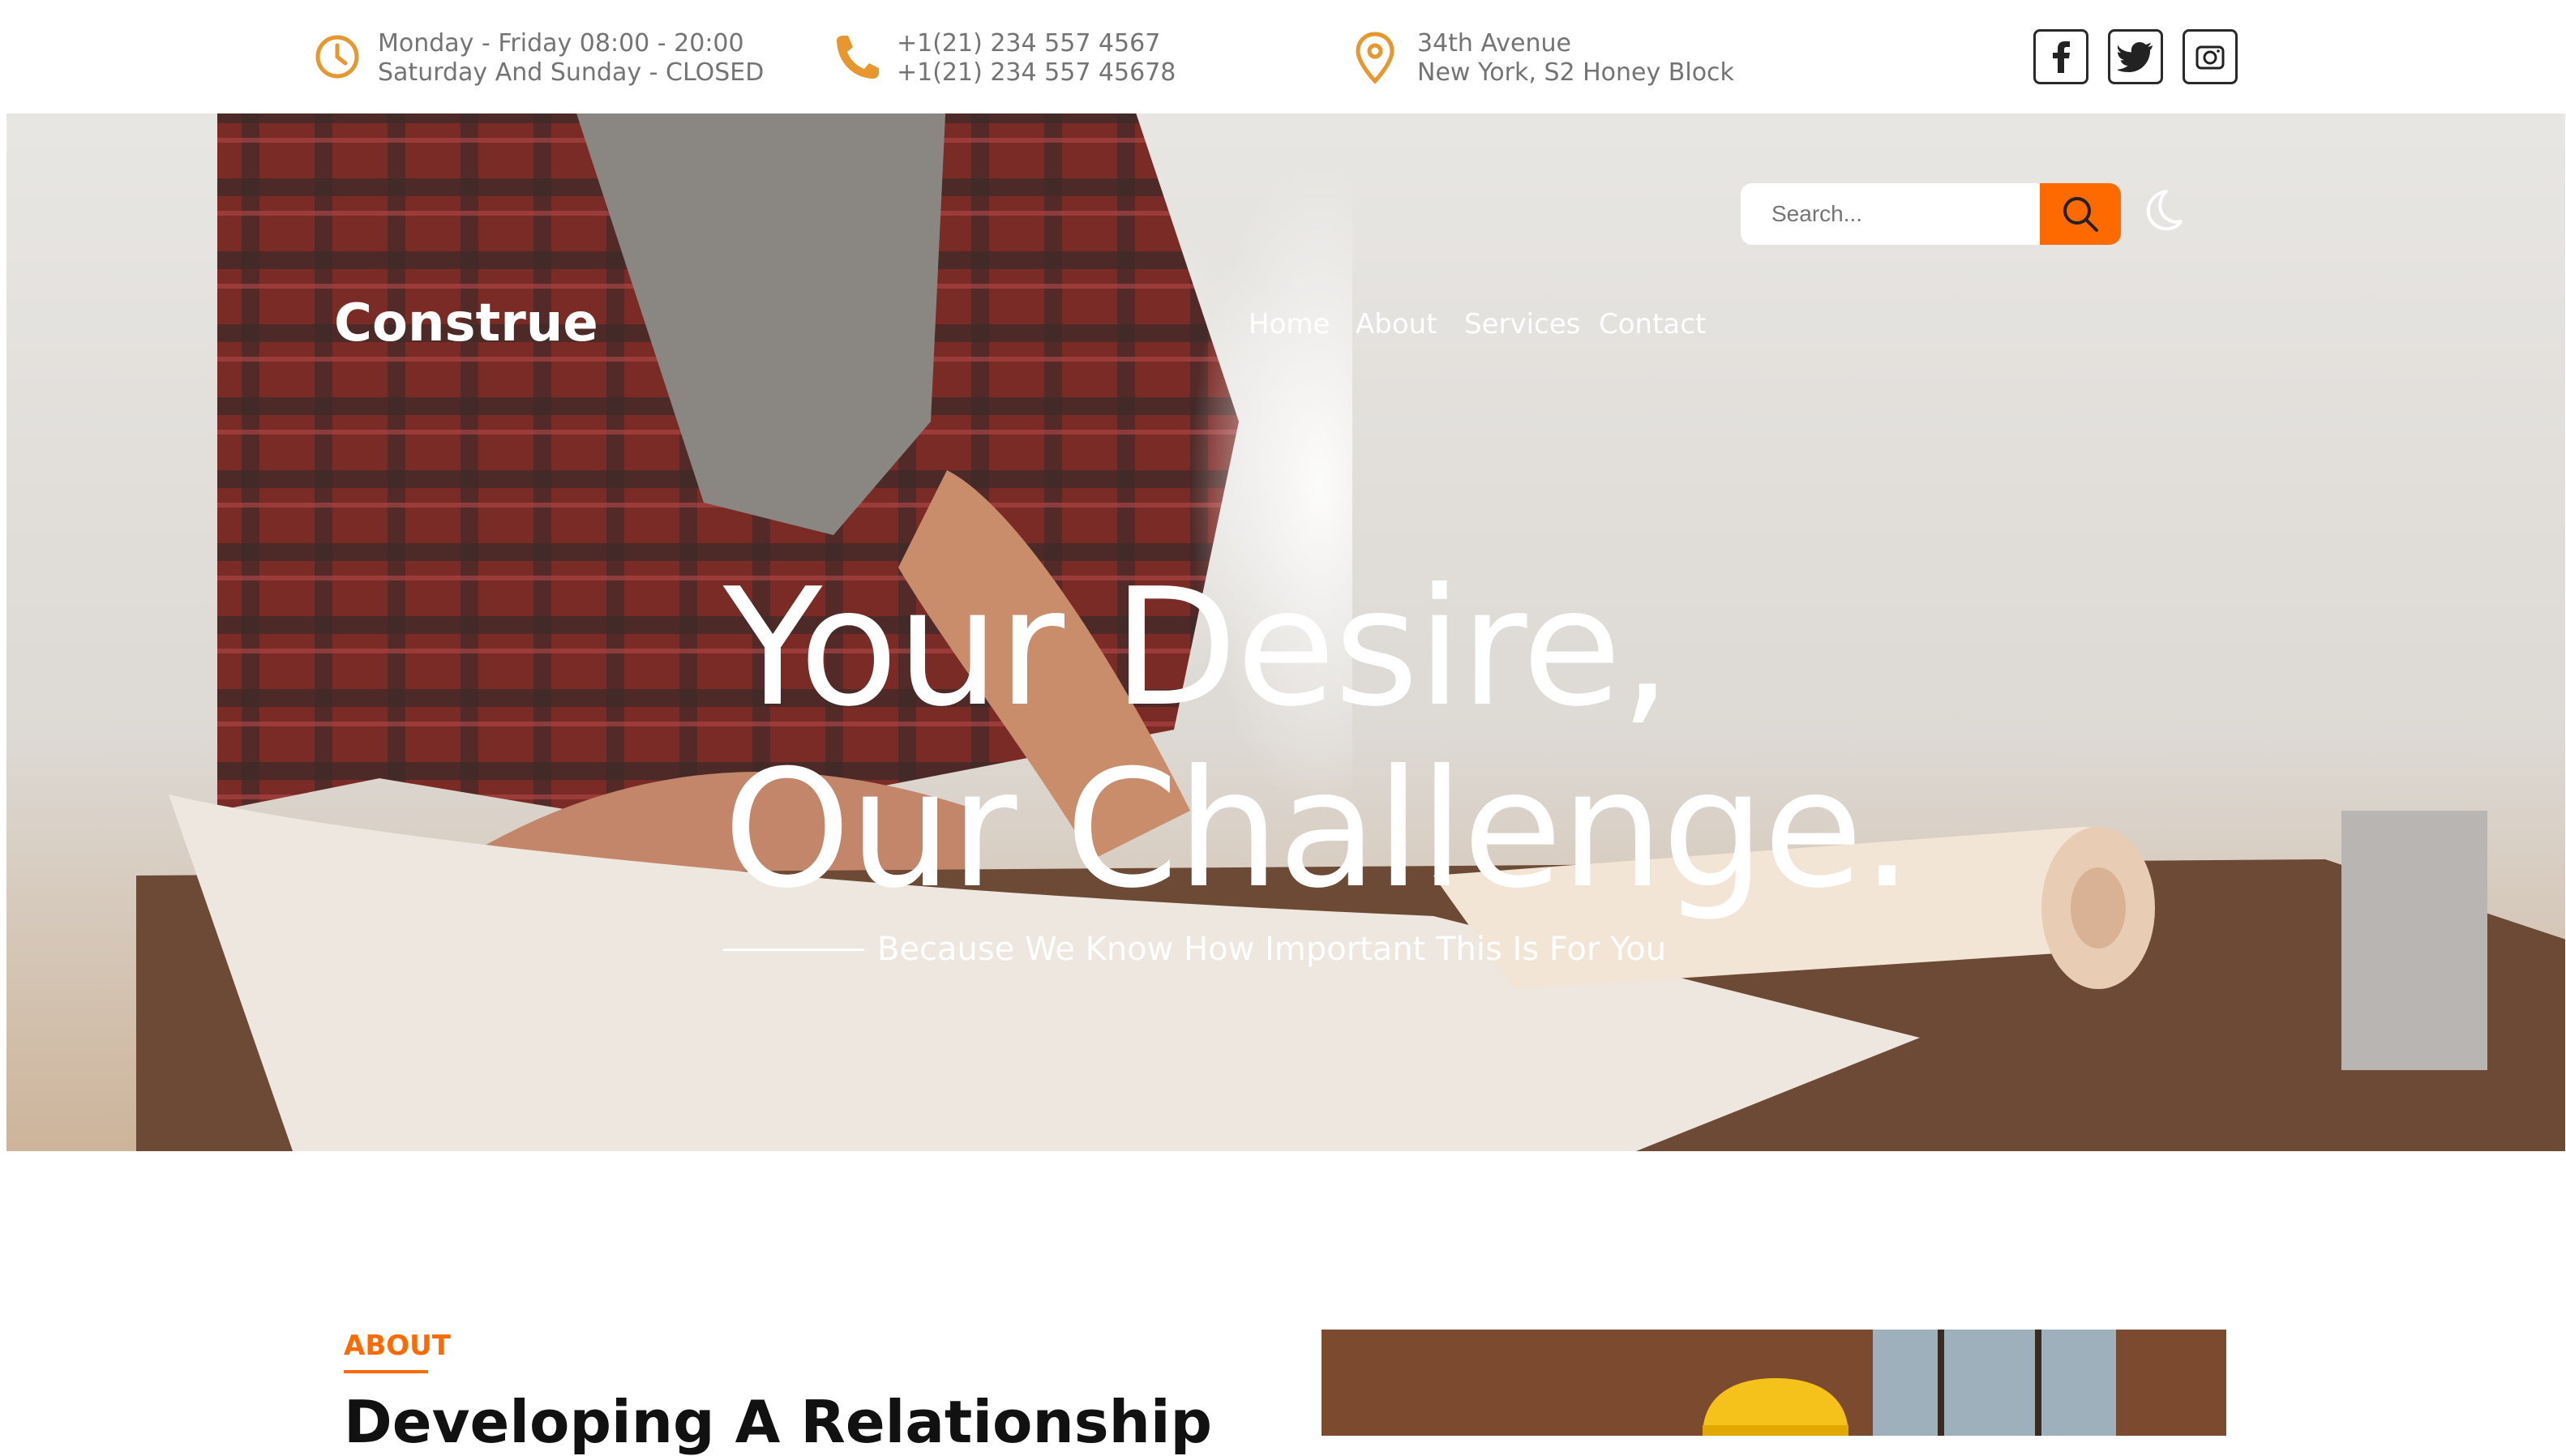 The width and height of the screenshot is (2566, 1456). I want to click on phone-secondary: +1(21) 234 557 45678, so click(1036, 73).